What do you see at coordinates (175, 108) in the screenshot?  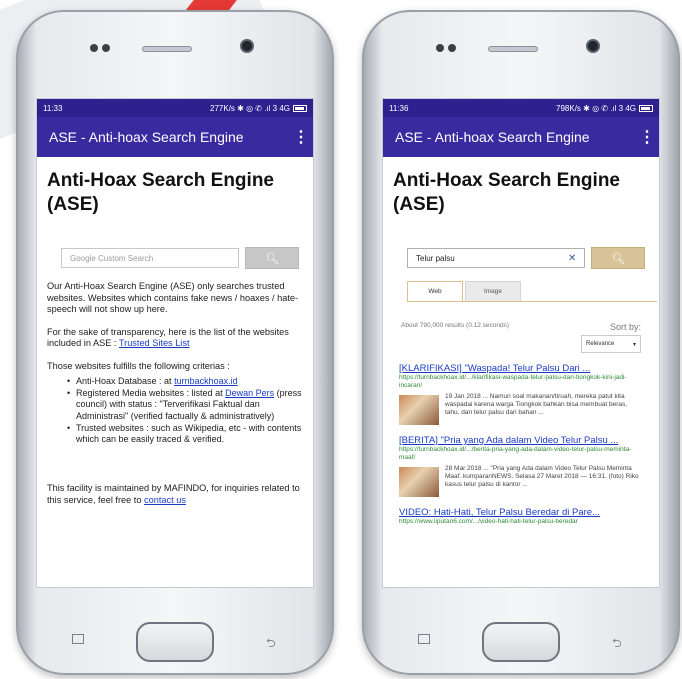 I see `status-bar: 11:33 277K/s ✱ ◎ ✆ .ıl 3 4G` at bounding box center [175, 108].